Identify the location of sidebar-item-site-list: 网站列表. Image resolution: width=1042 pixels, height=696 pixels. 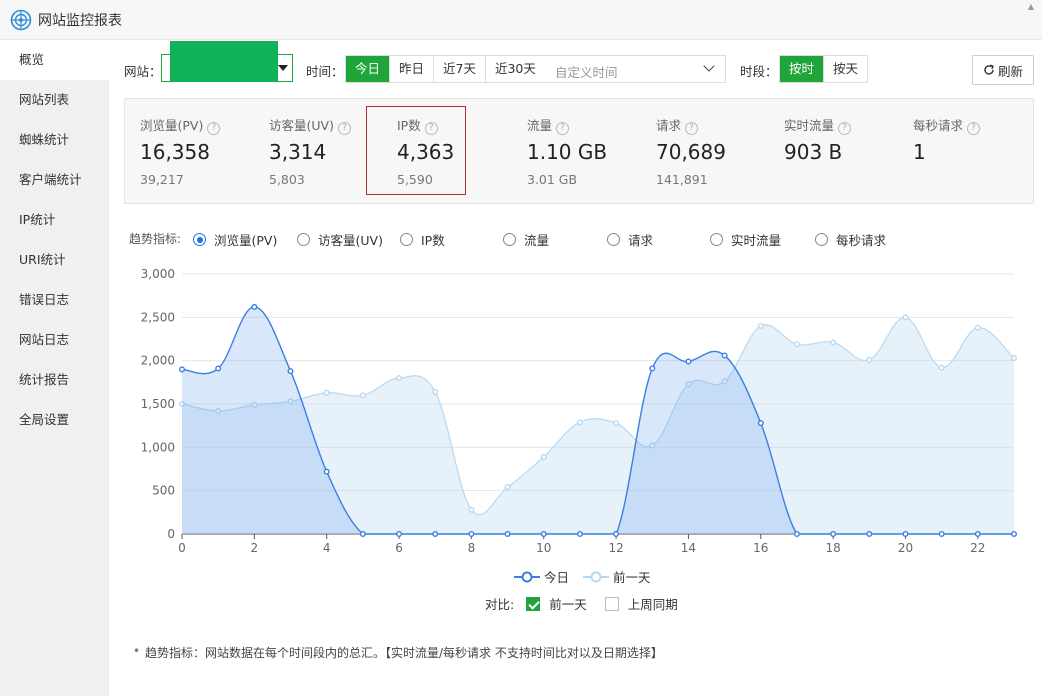
(54, 100).